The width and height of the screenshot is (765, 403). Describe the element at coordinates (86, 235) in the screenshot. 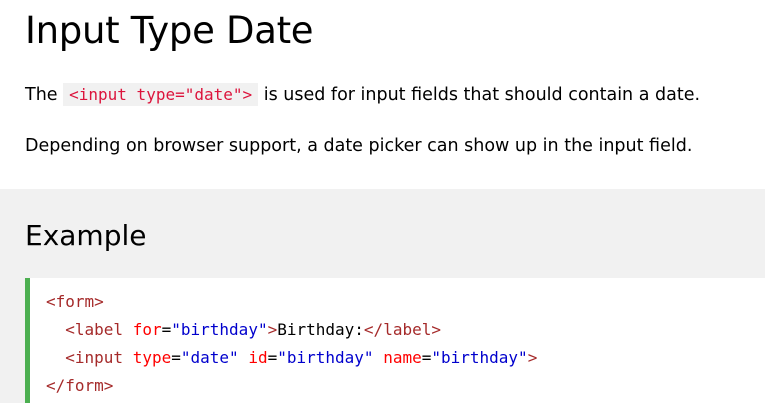

I see `example-title: Example` at that location.